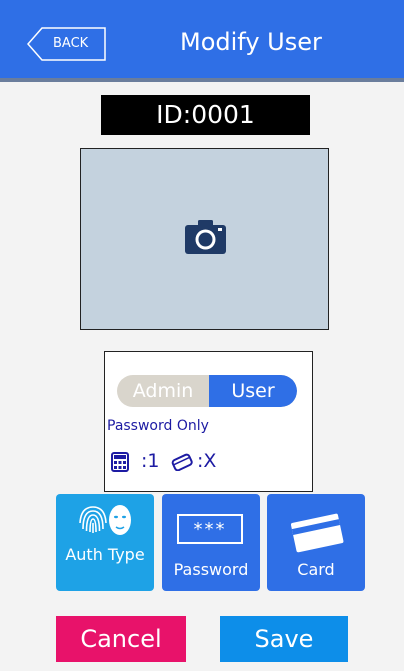  I want to click on auth-mode-label: Password Only, so click(158, 426).